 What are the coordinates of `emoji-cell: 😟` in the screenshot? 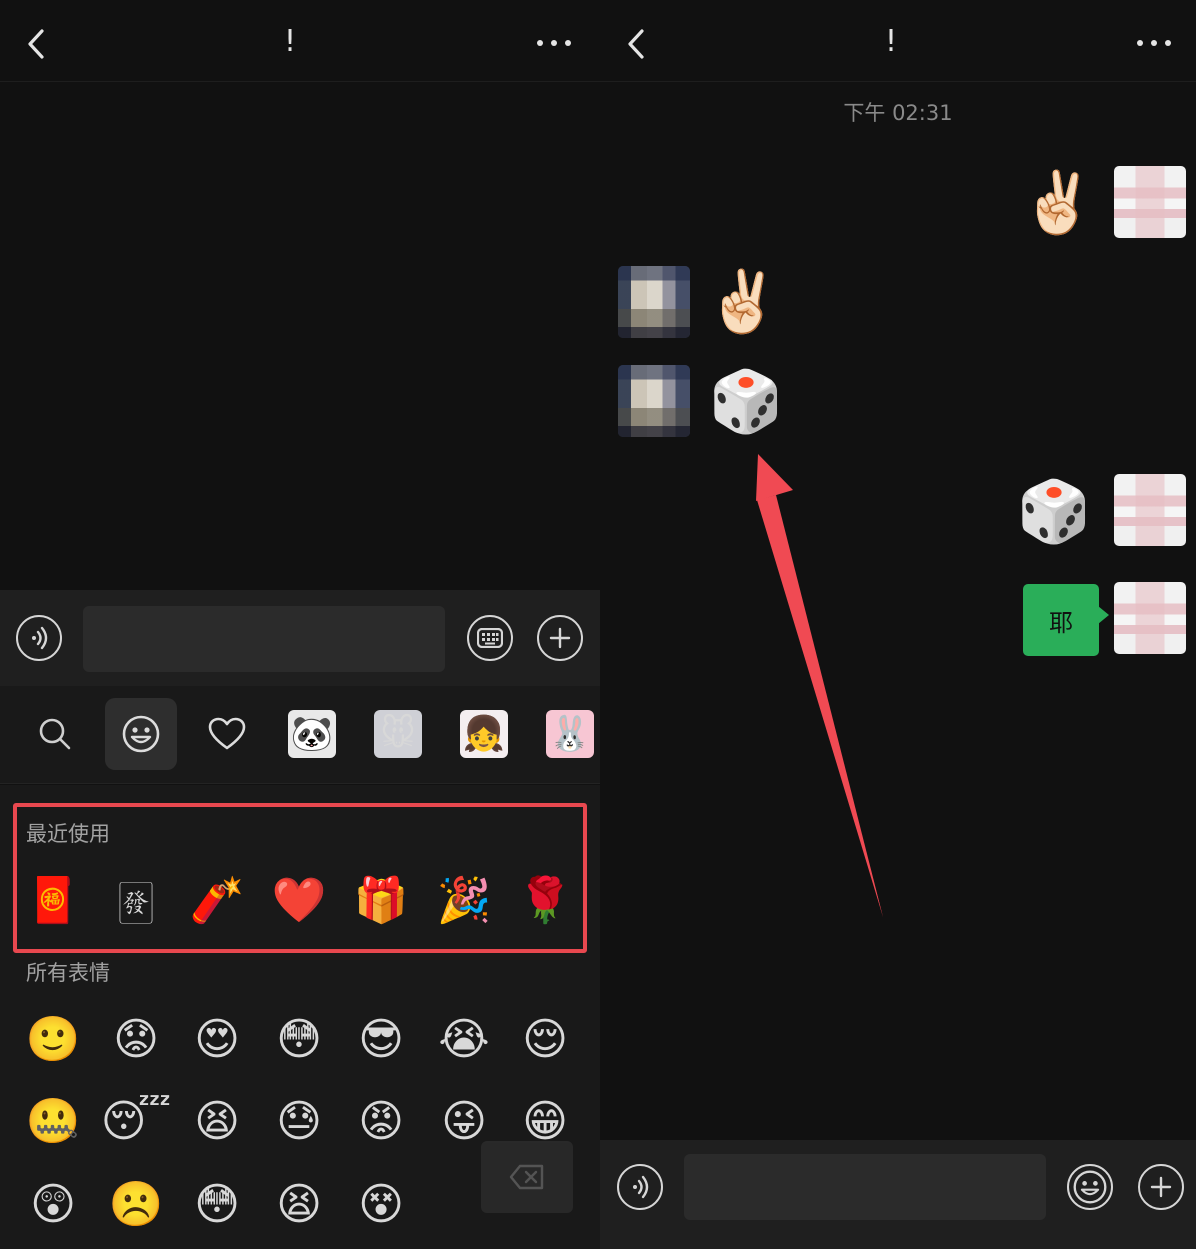 It's located at (136, 1040).